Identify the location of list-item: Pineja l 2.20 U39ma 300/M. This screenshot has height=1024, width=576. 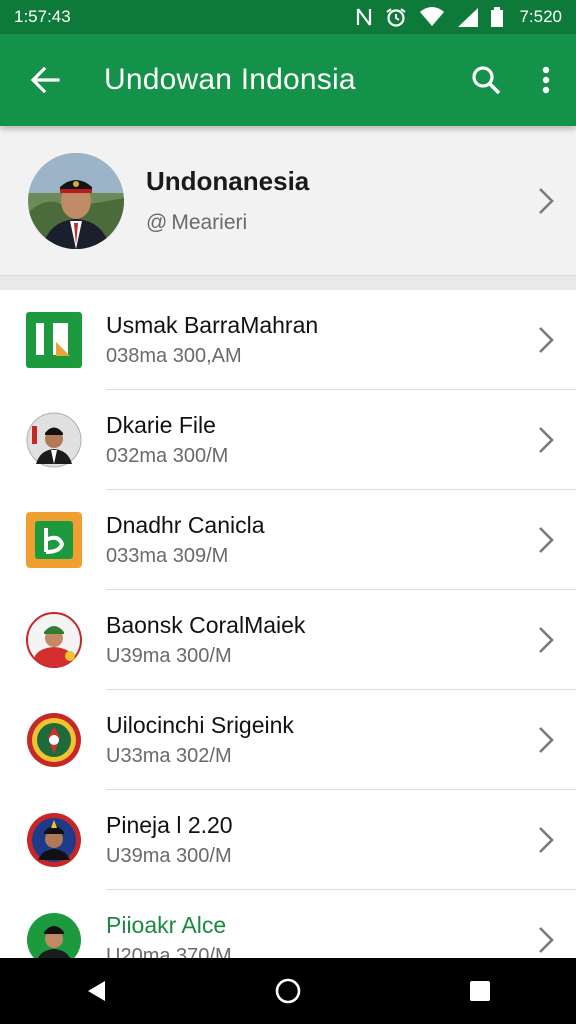
(288, 840).